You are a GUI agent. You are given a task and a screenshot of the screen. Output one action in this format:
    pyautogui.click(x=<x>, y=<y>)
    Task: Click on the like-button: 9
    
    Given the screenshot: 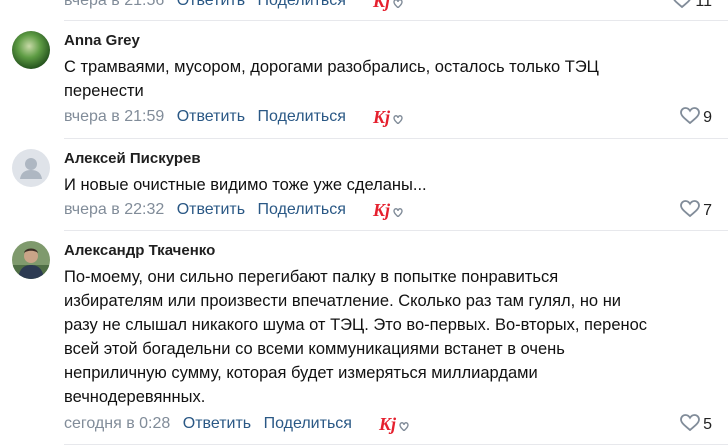 What is the action you would take?
    pyautogui.click(x=696, y=117)
    